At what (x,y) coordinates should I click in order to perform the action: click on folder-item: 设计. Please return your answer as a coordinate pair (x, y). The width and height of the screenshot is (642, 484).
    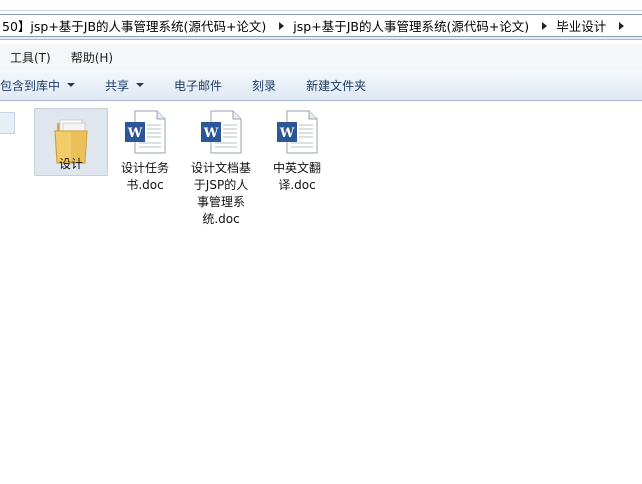
    Looking at the image, I should click on (71, 142).